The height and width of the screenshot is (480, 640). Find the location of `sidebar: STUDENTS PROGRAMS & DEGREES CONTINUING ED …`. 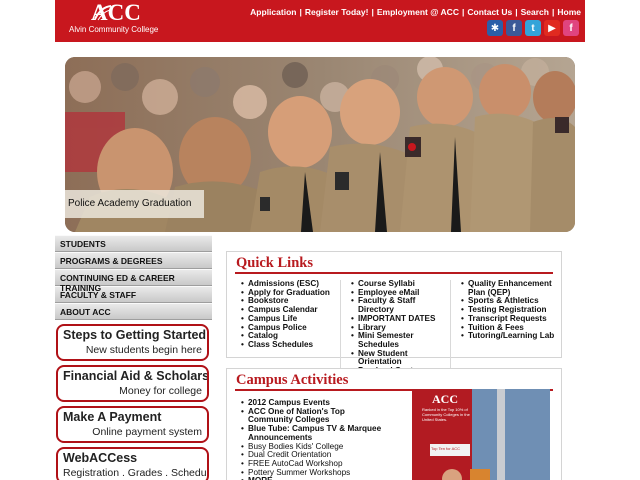

sidebar: STUDENTS PROGRAMS & DEGREES CONTINUING ED … is located at coordinates (133, 357).